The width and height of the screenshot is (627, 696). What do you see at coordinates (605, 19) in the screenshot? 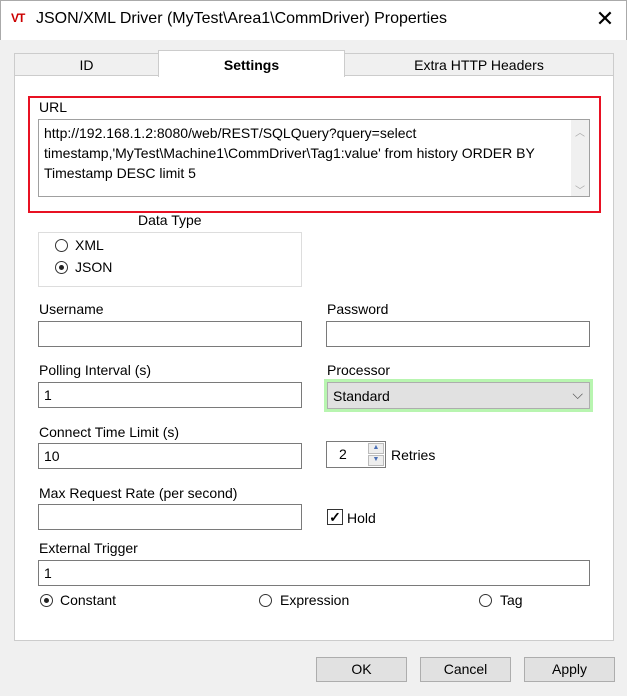
I see `close-icon: ✕` at bounding box center [605, 19].